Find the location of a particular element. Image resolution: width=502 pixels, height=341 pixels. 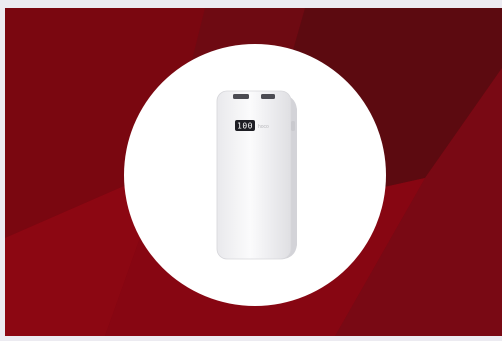

usb-port-icon is located at coordinates (241, 96).